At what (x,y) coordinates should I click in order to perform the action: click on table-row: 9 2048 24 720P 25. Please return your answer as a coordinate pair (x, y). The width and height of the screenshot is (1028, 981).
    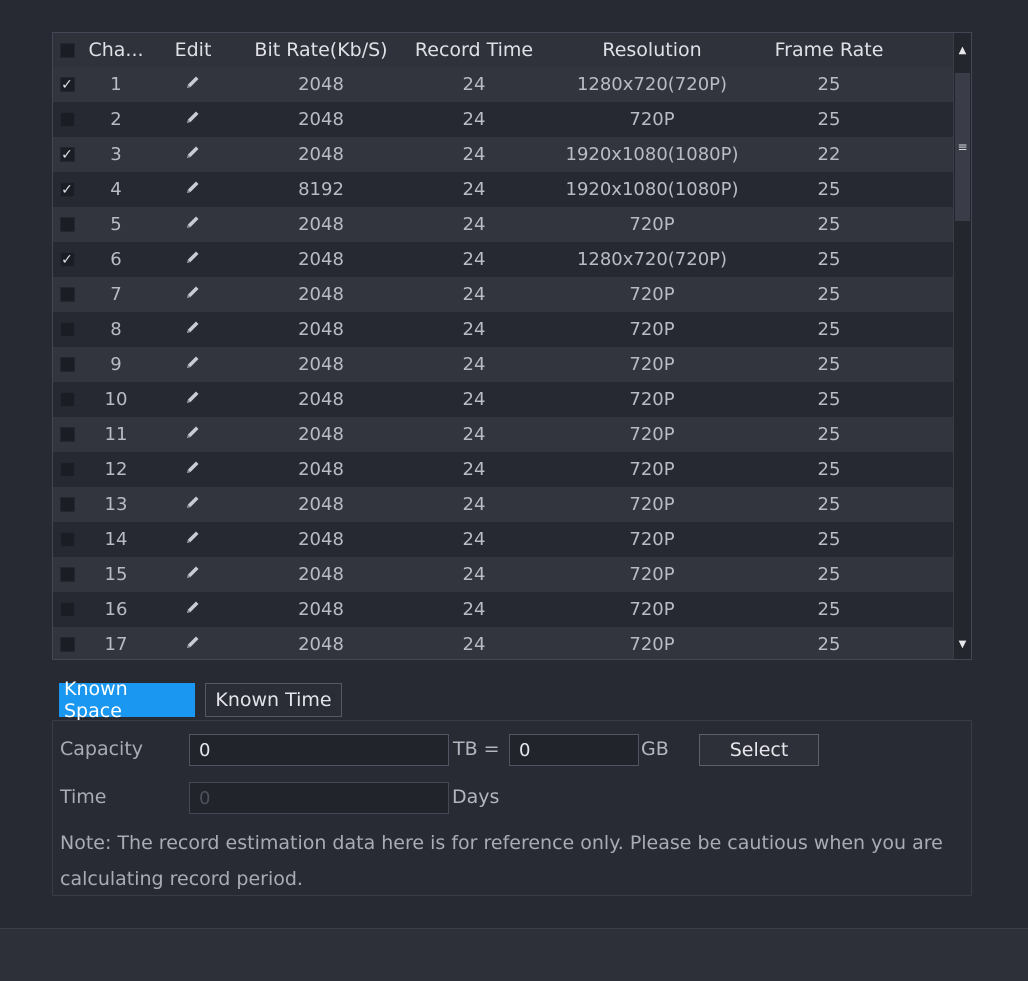
    Looking at the image, I should click on (504, 364).